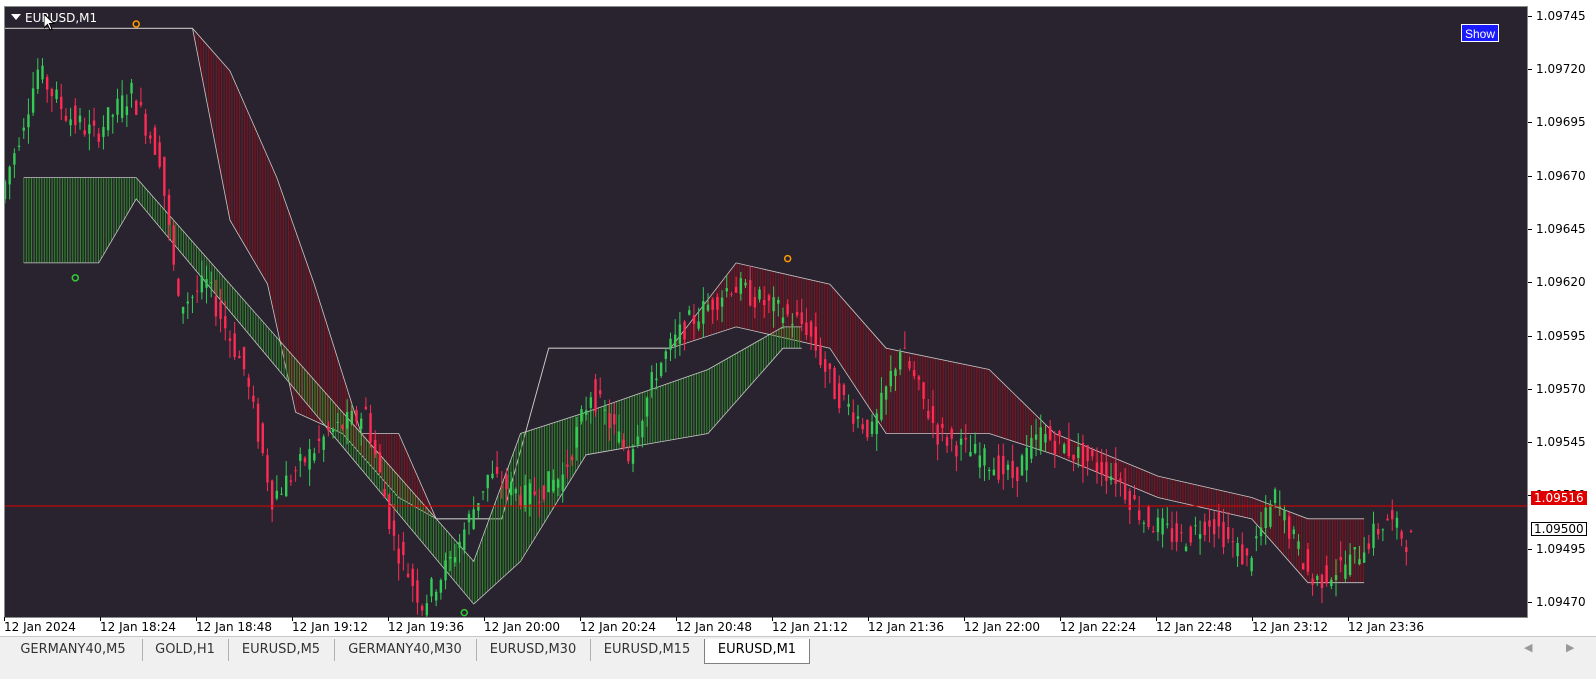 The height and width of the screenshot is (679, 1596). What do you see at coordinates (405, 650) in the screenshot?
I see `tab-germany40-m30: GERMANY40,M30` at bounding box center [405, 650].